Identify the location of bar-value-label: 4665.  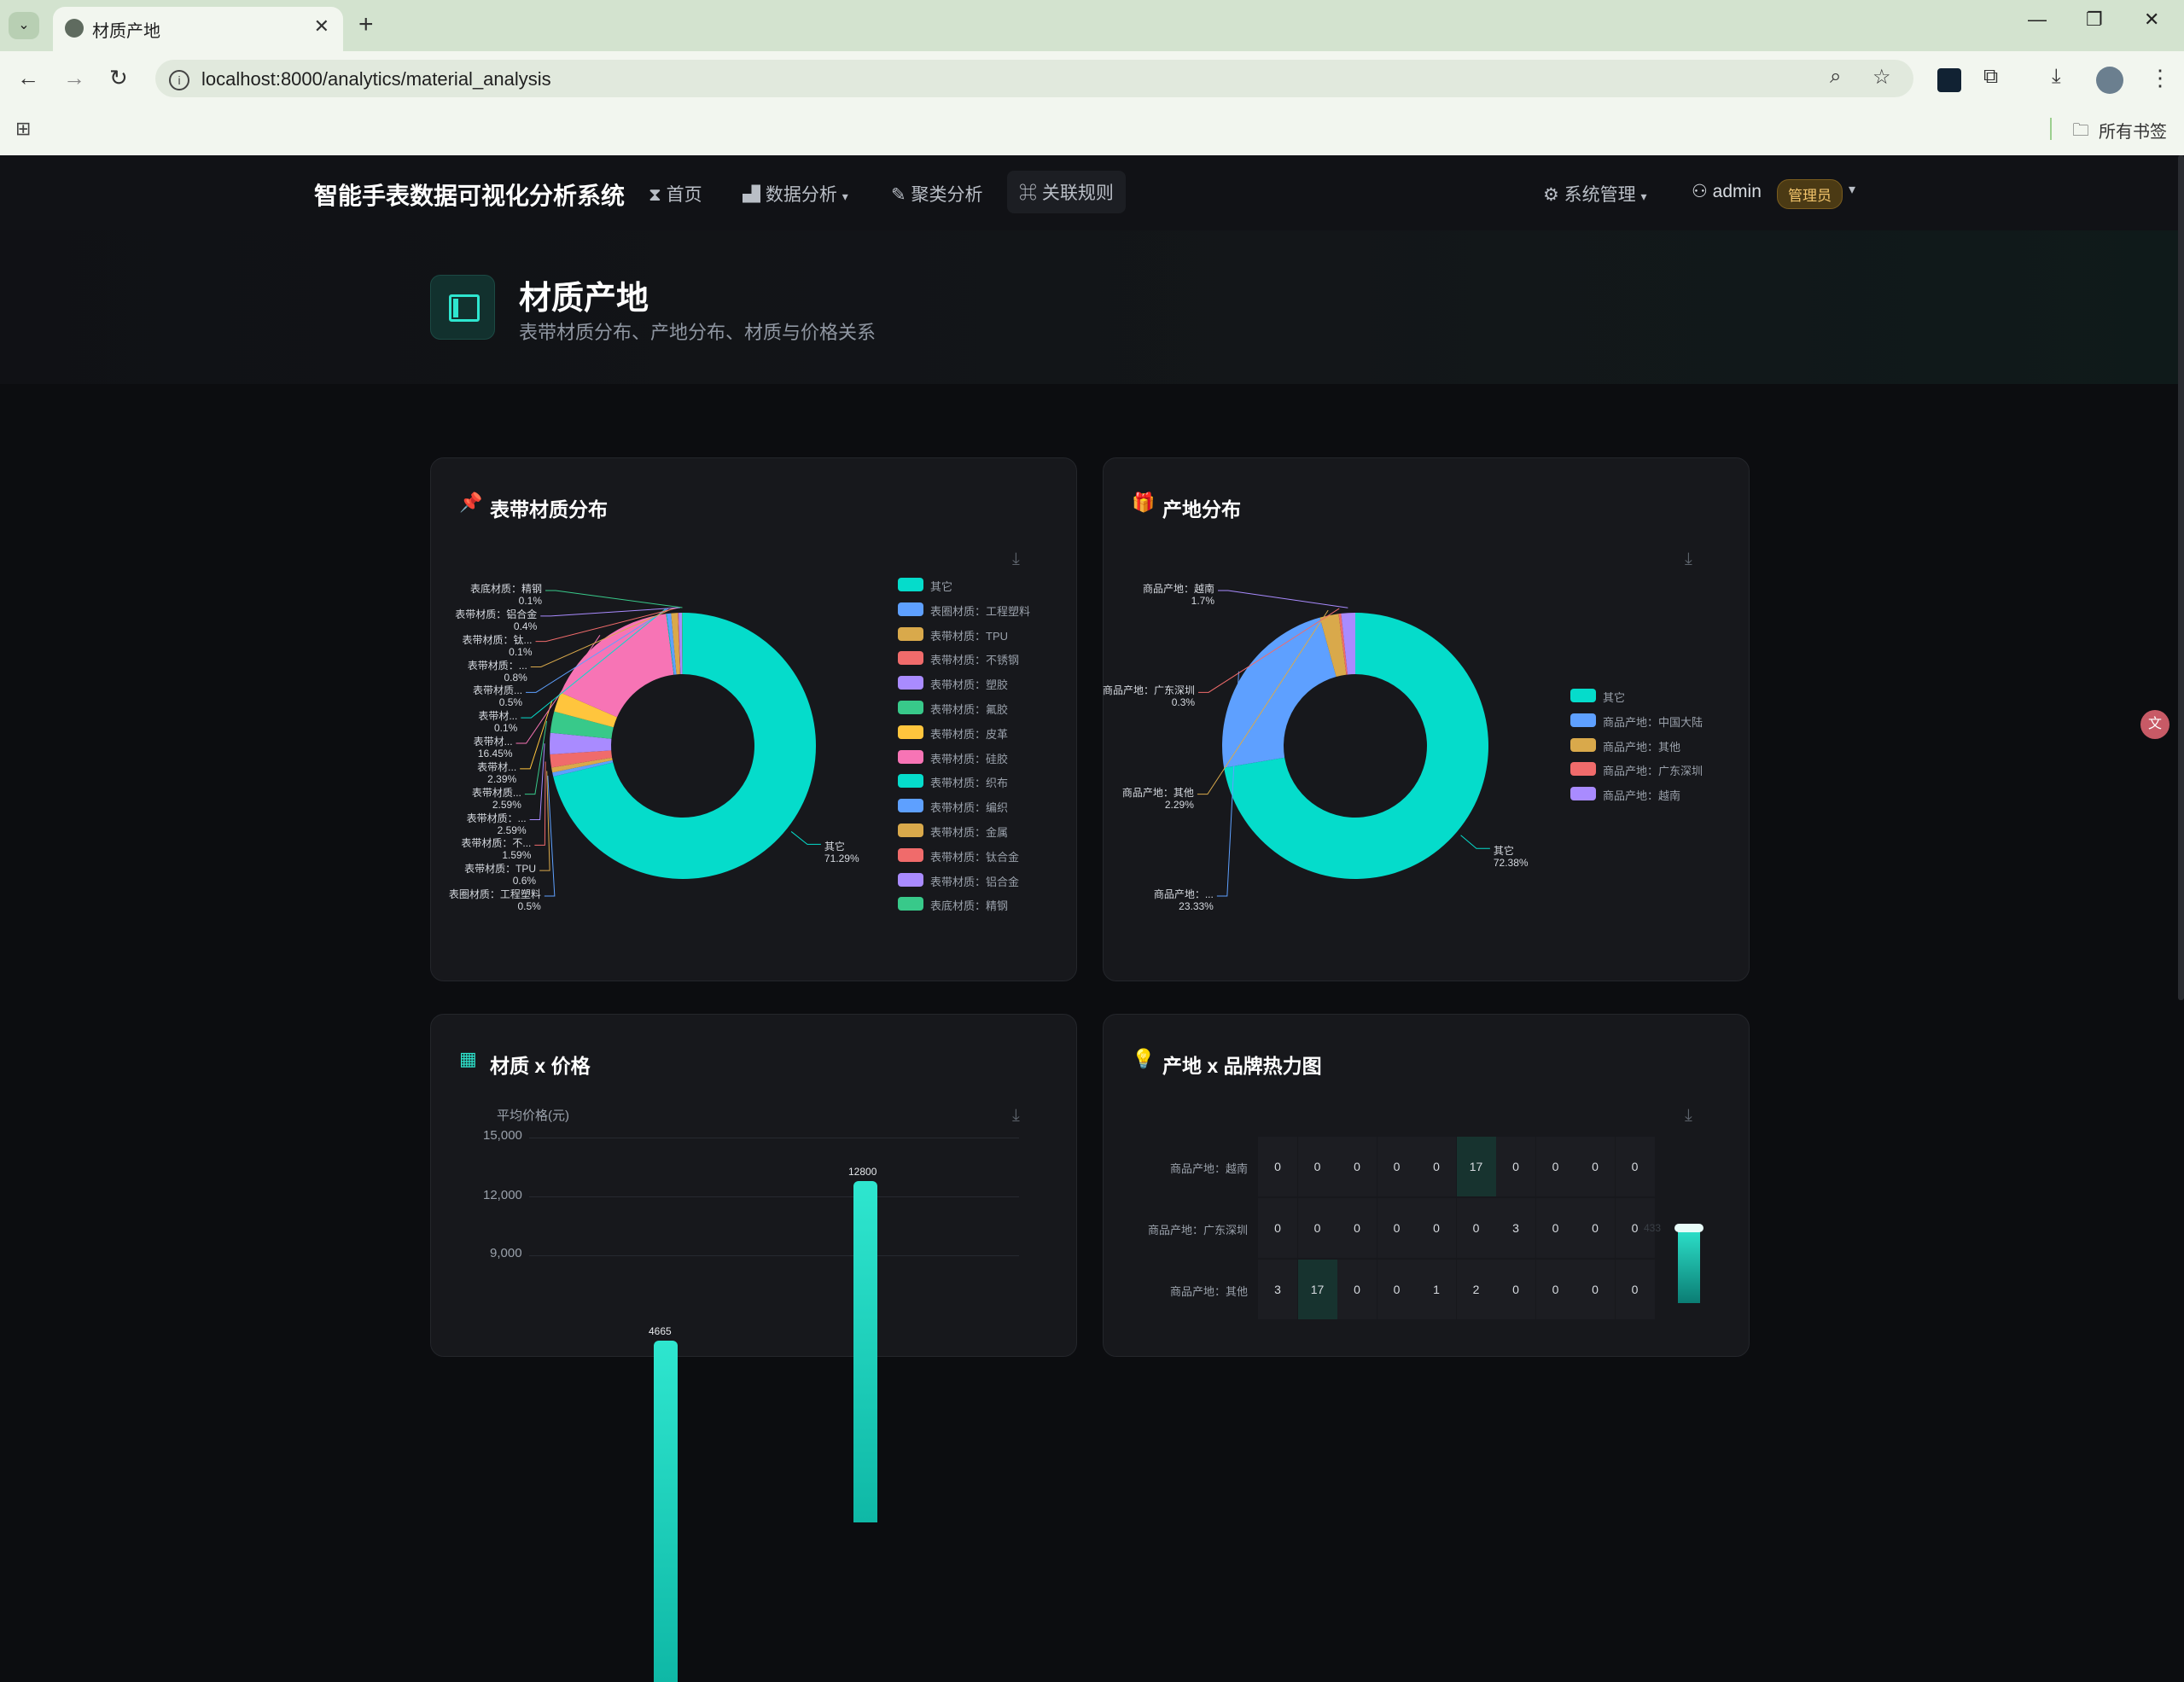
(660, 1330).